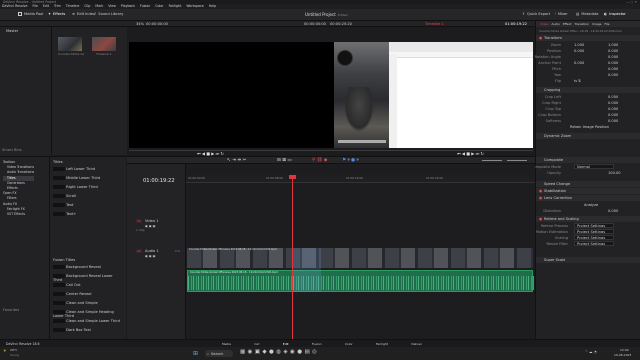 The height and width of the screenshot is (360, 640). Describe the element at coordinates (588, 219) in the screenshot. I see `section-retime: ● Retime and Scaling` at that location.